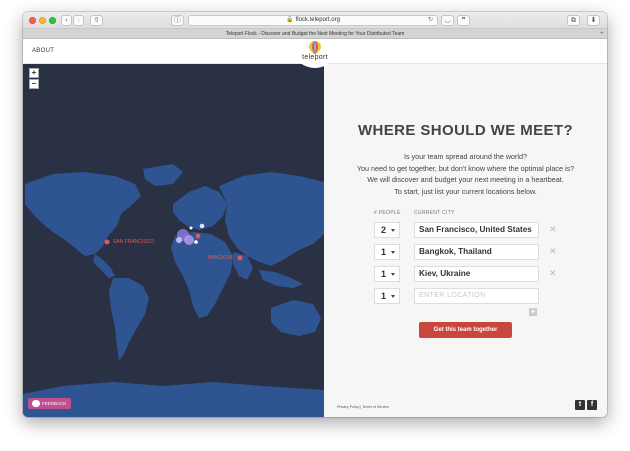 This screenshot has width=630, height=451. Describe the element at coordinates (54, 403) in the screenshot. I see `feedback-label: FEEDBACK` at that location.